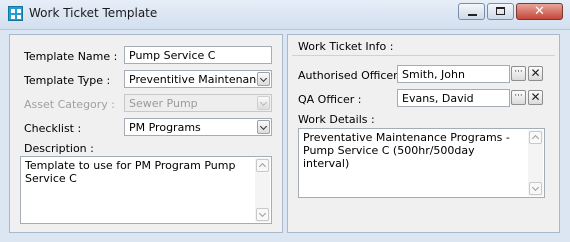 The height and width of the screenshot is (242, 570). Describe the element at coordinates (71, 56) in the screenshot. I see `template-name-label: Template Name :` at that location.